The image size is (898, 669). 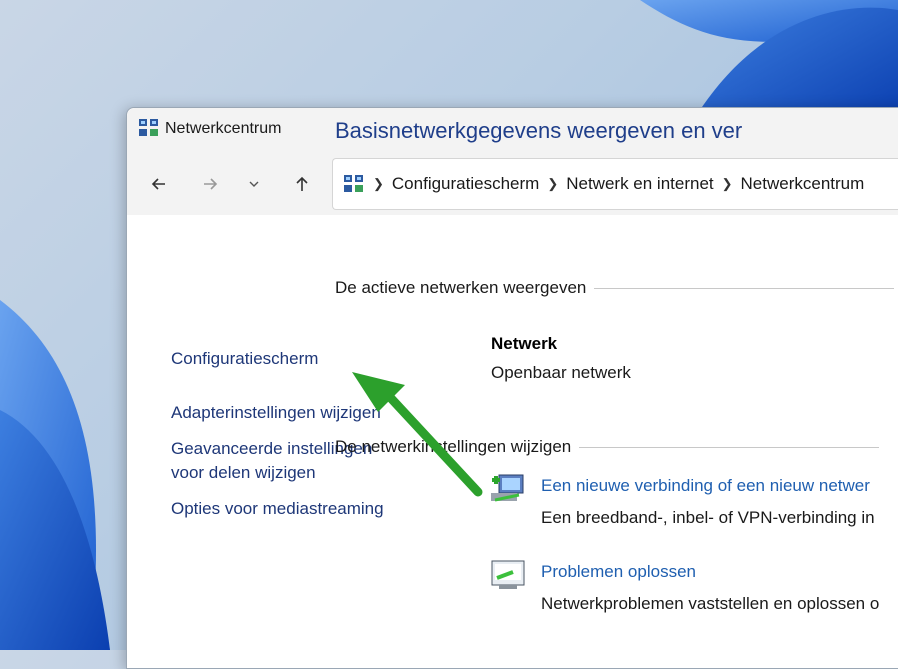 I want to click on arrow-right-icon, so click(x=211, y=184).